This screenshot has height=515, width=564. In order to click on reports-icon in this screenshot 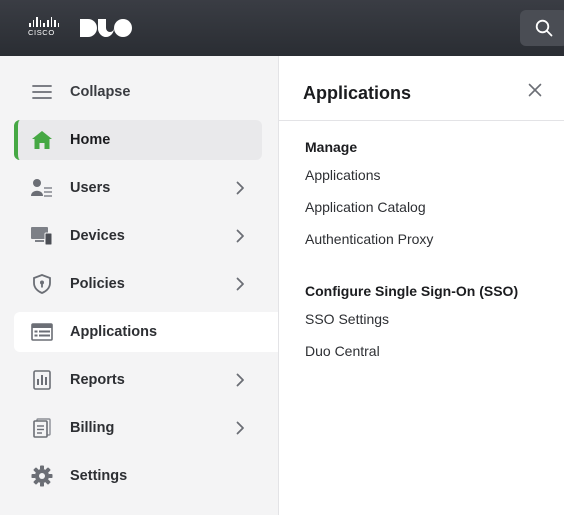, I will do `click(42, 380)`.